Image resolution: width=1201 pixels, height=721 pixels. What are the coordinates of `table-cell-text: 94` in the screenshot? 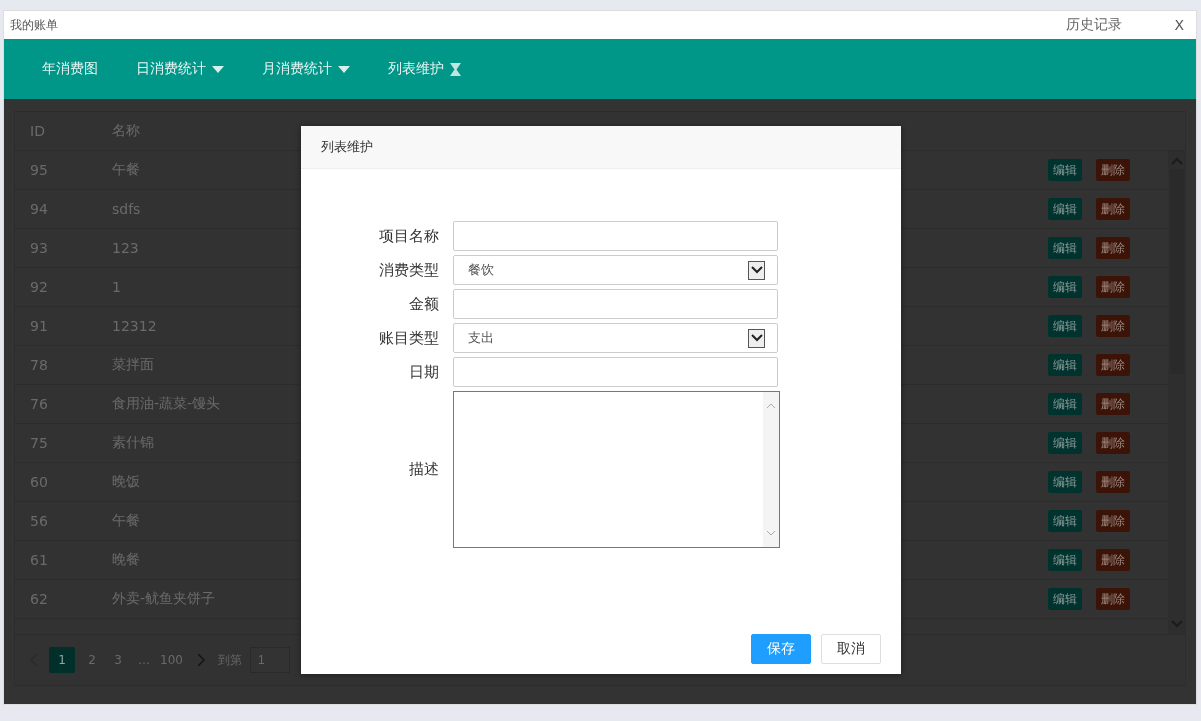 It's located at (39, 209).